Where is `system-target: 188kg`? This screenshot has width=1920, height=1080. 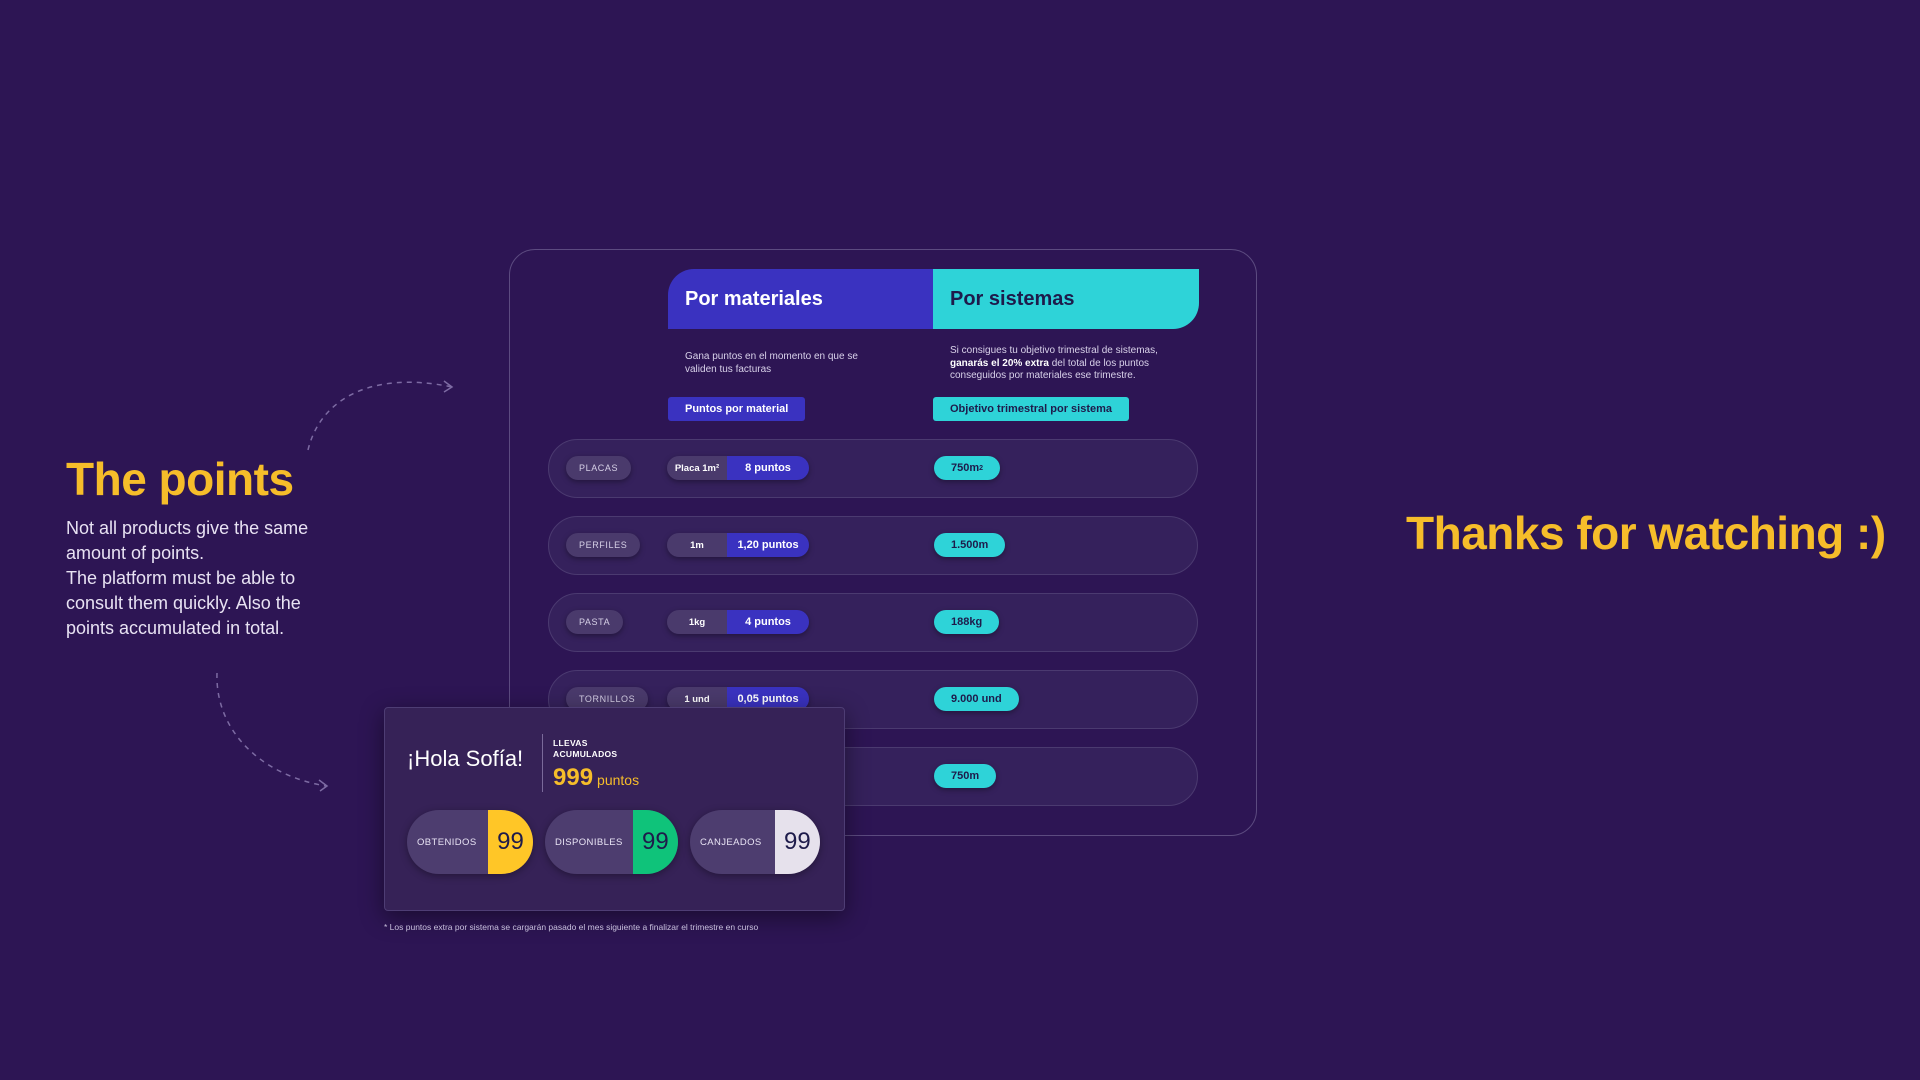
system-target: 188kg is located at coordinates (967, 622).